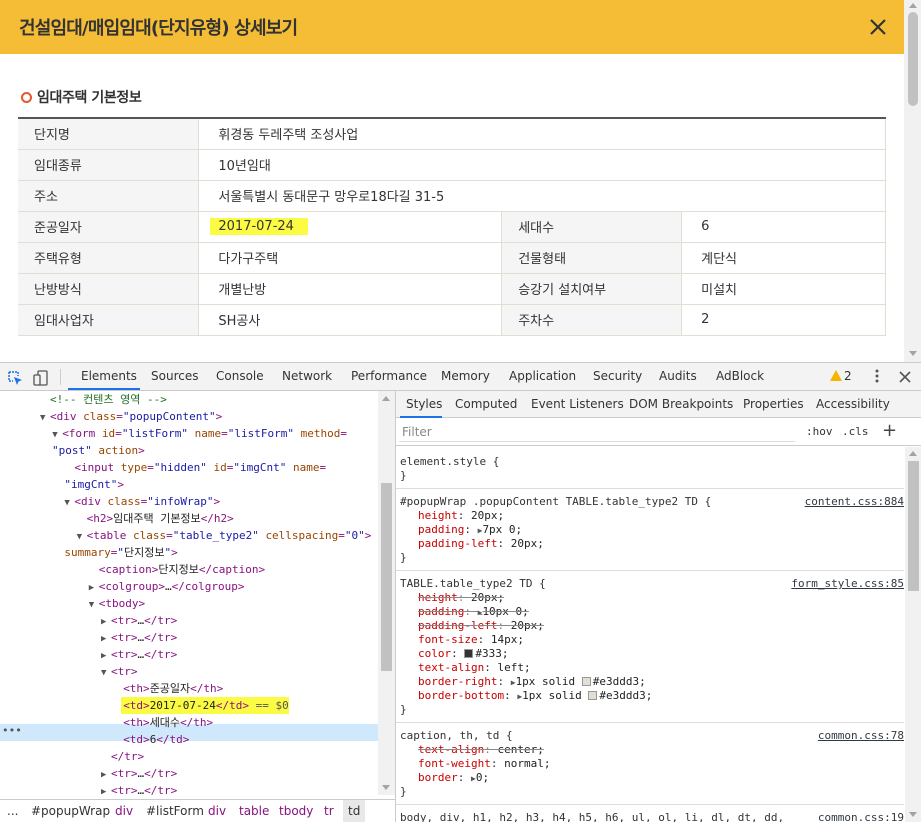 The height and width of the screenshot is (822, 921). Describe the element at coordinates (389, 376) in the screenshot. I see `tab-performance: Performance` at that location.